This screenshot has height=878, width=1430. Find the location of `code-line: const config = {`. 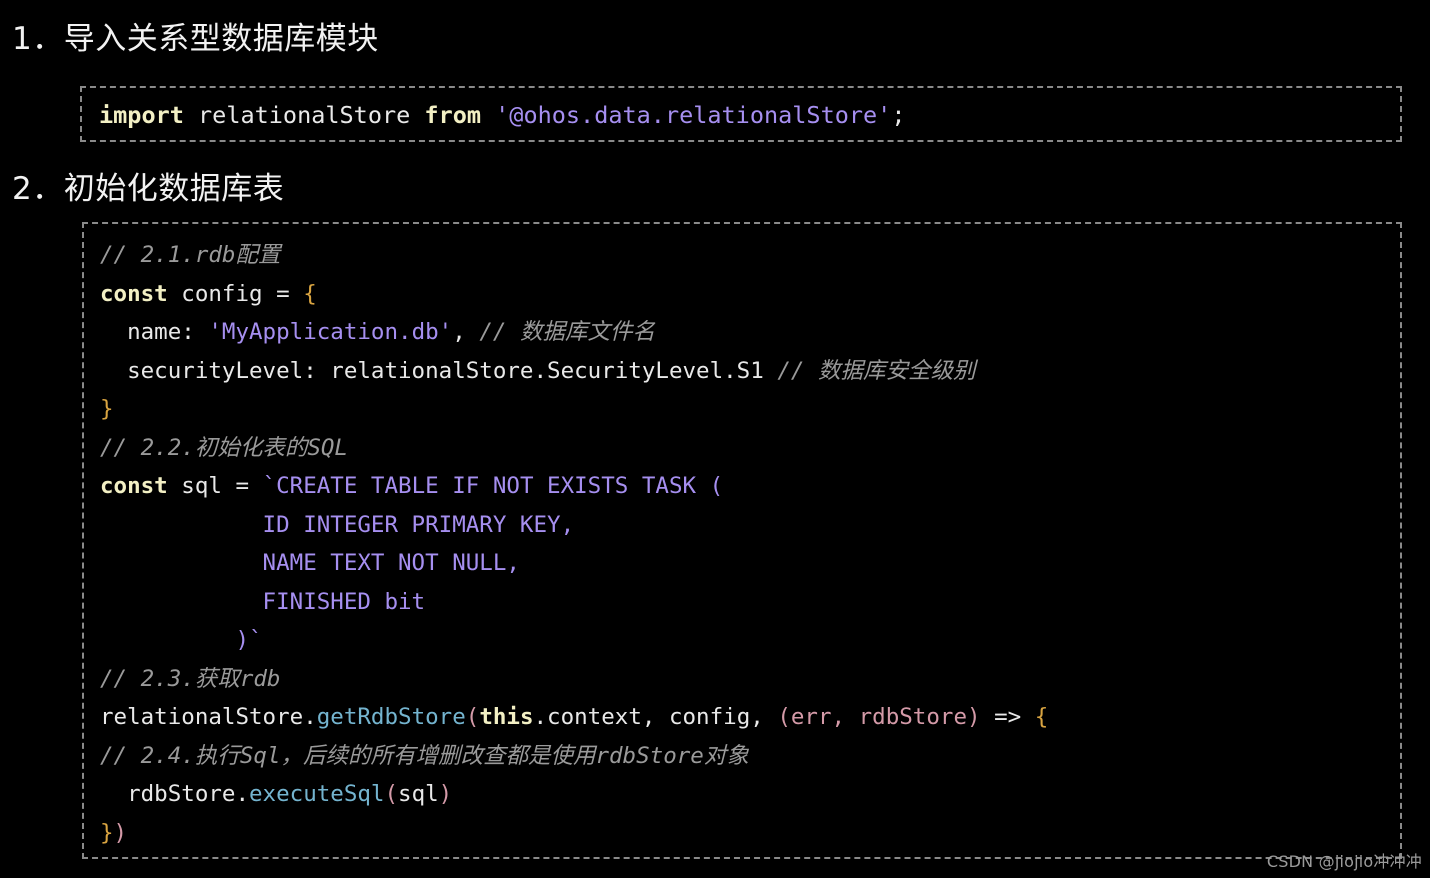

code-line: const config = { is located at coordinates (574, 294).